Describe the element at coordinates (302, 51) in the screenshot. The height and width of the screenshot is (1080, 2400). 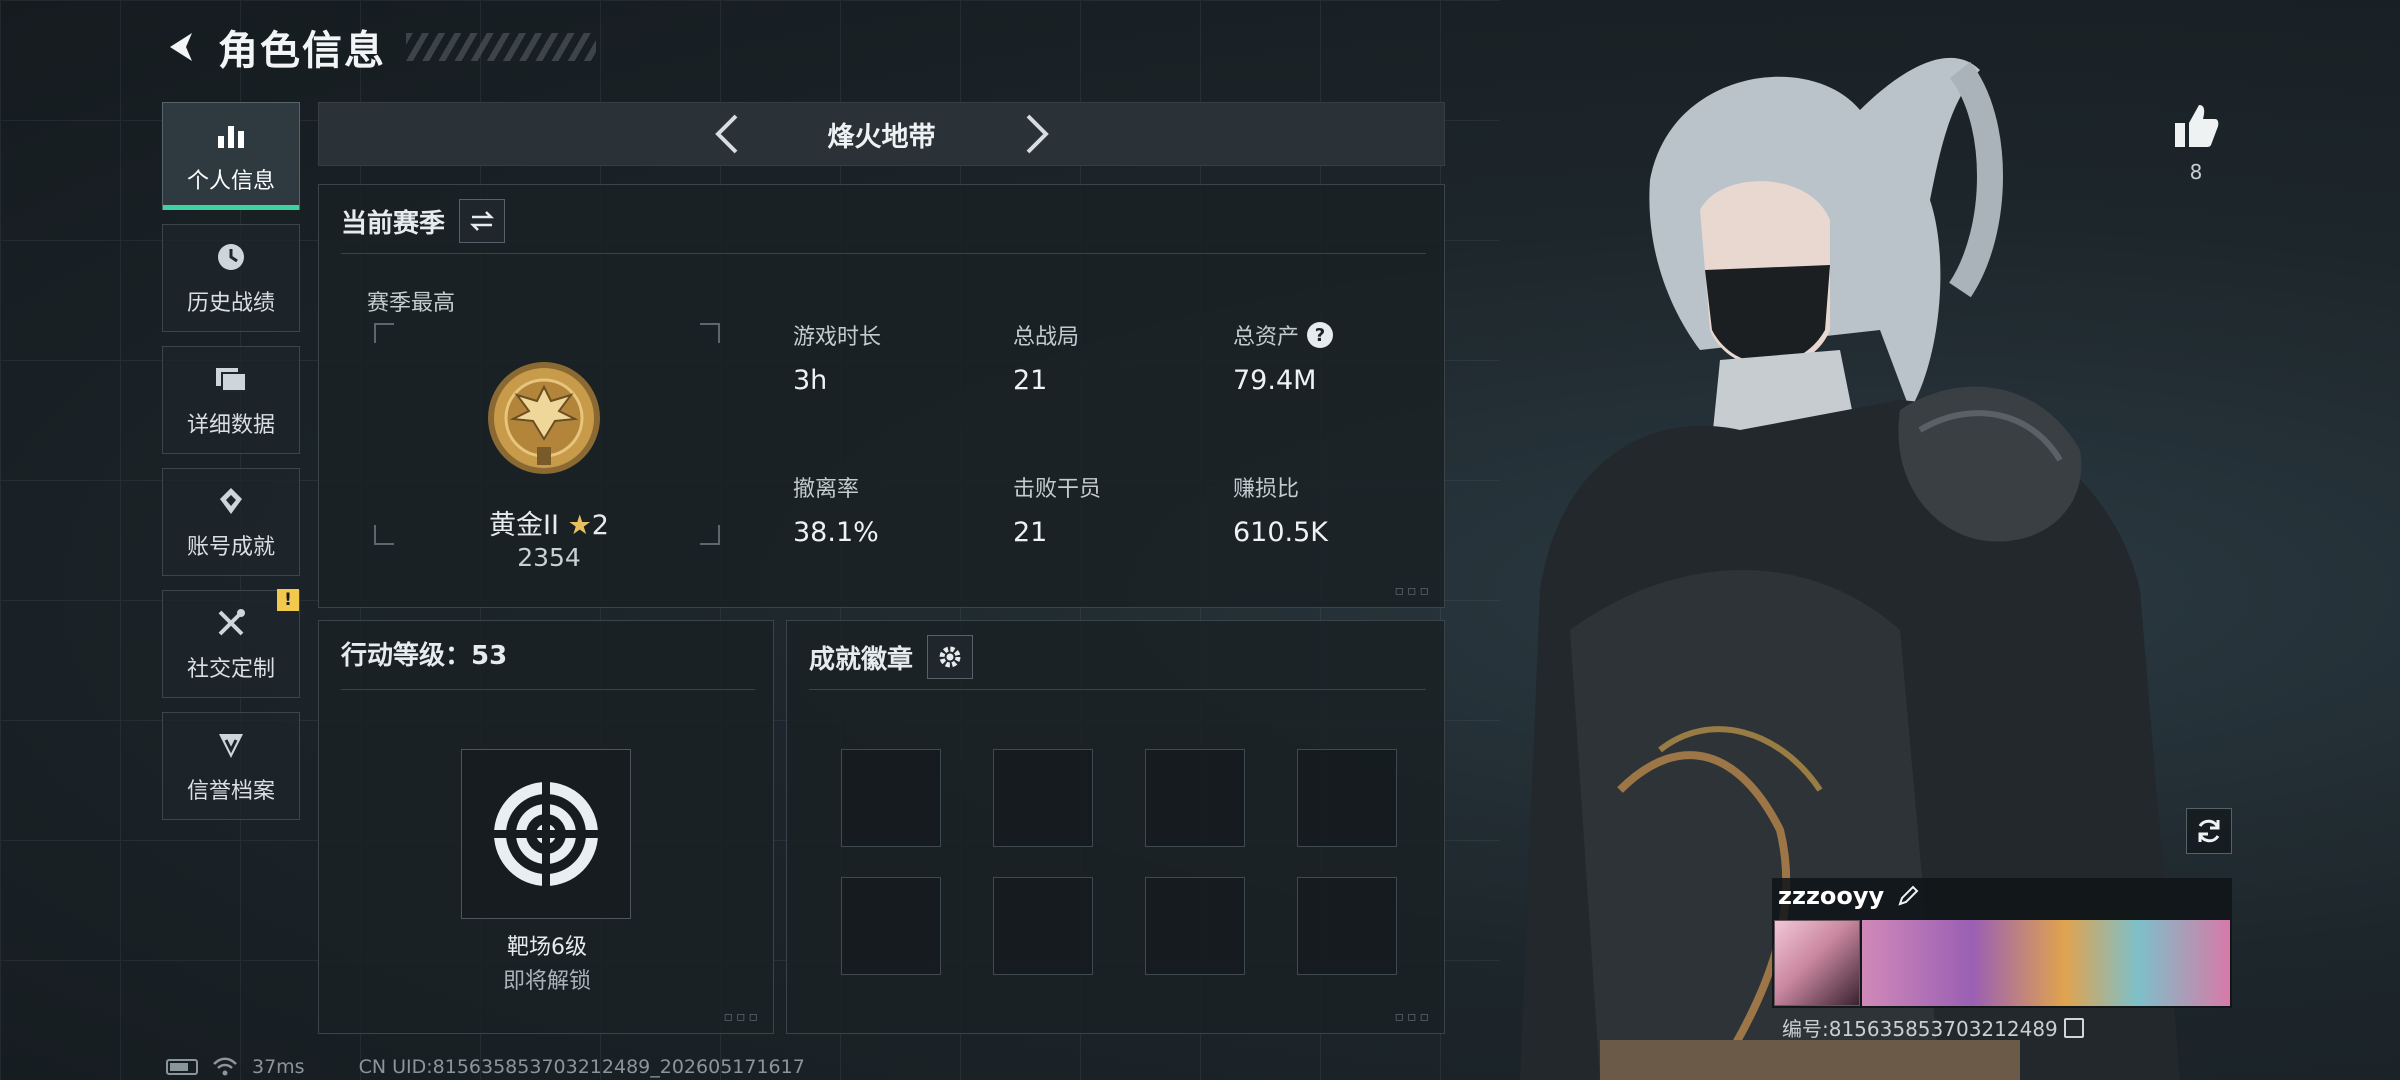
I see `page-title: 角色信息` at that location.